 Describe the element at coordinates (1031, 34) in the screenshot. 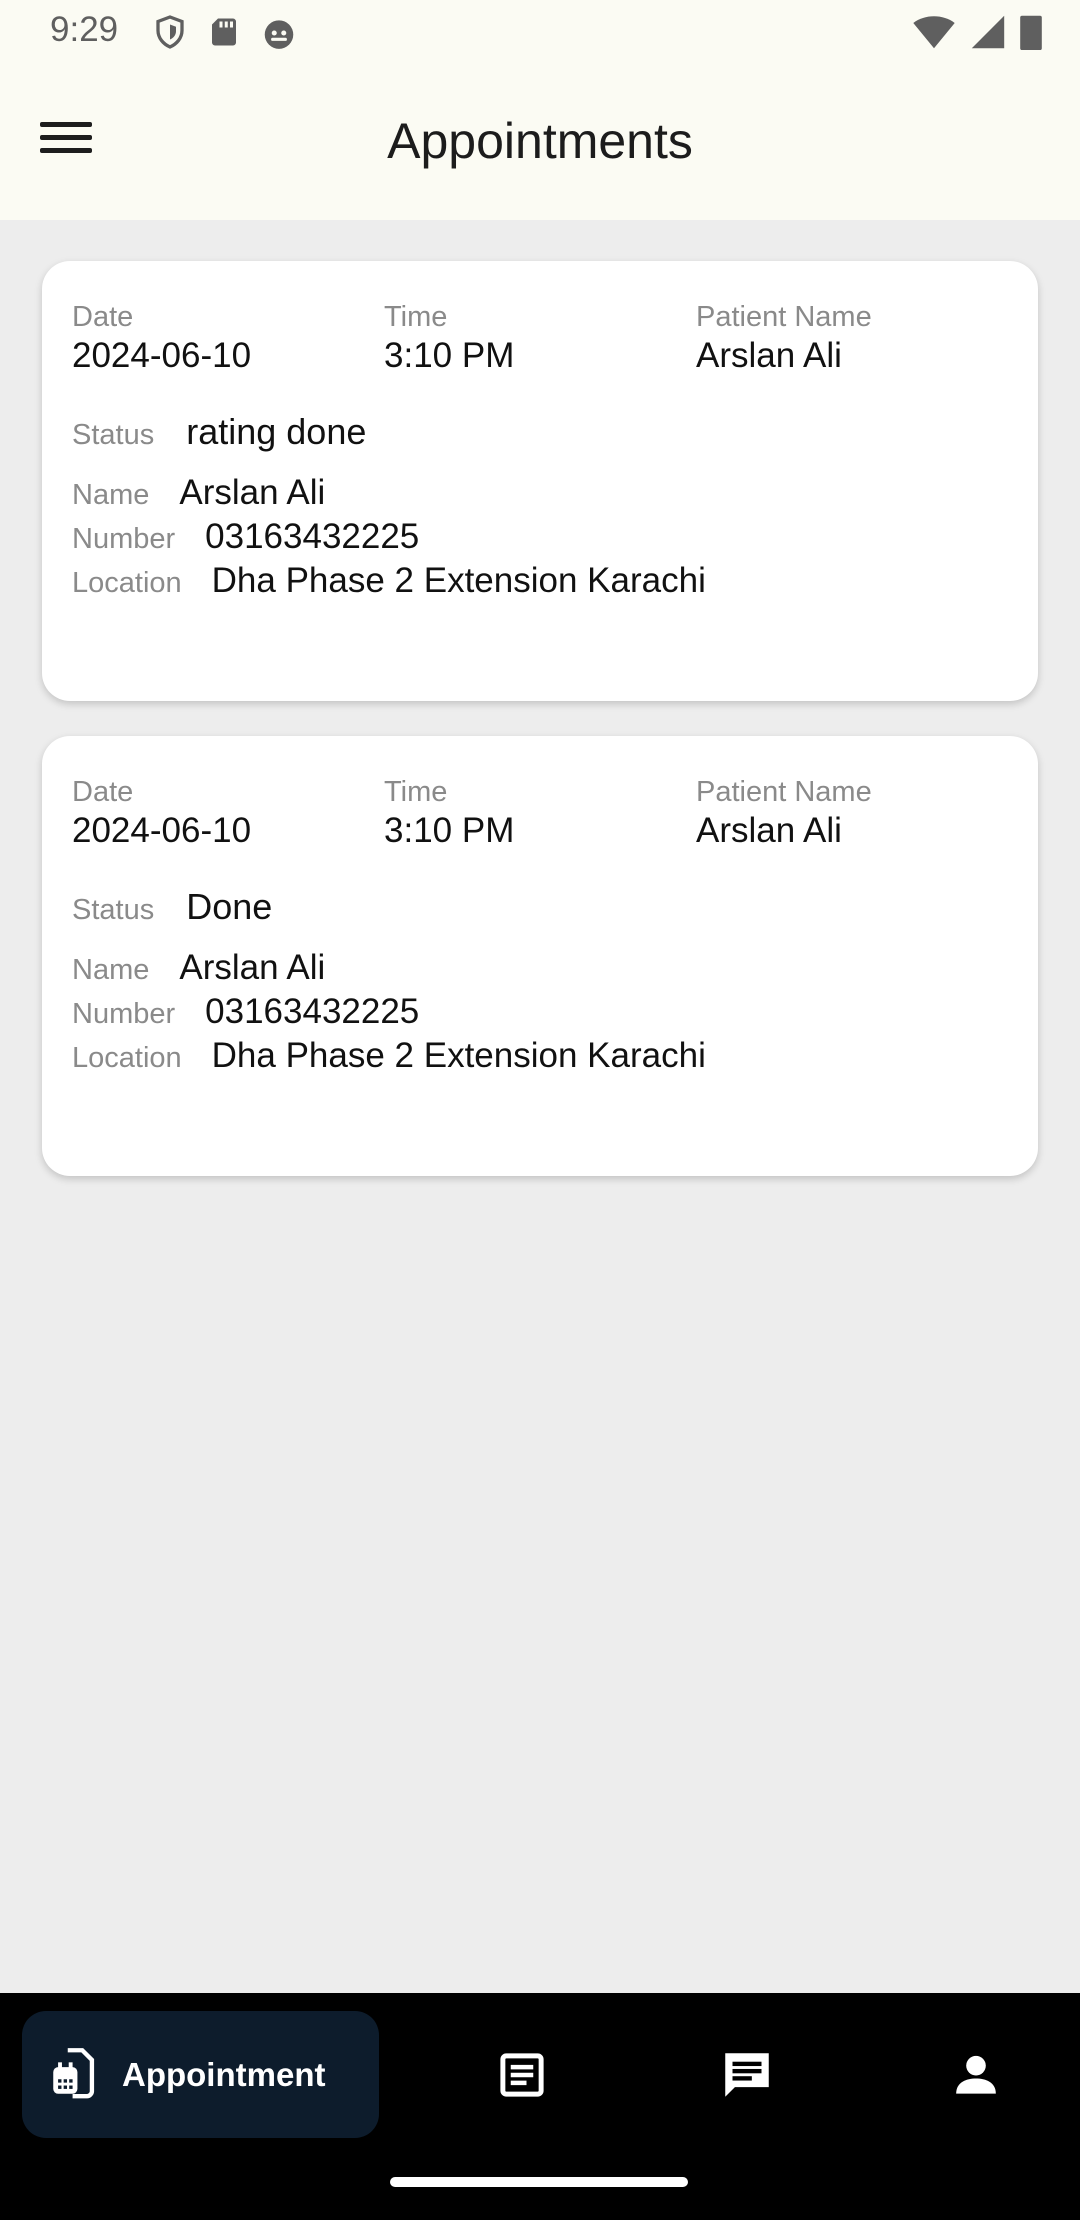

I see `battery-icon` at that location.